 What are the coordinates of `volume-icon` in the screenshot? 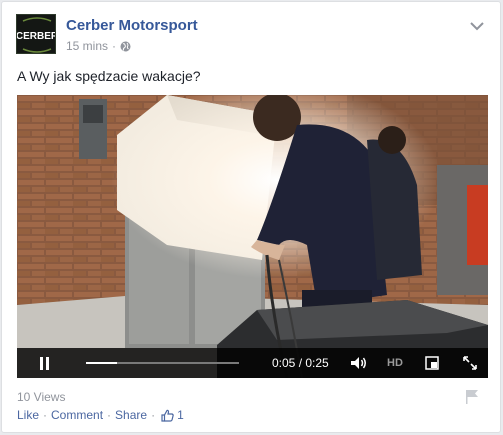 It's located at (359, 363).